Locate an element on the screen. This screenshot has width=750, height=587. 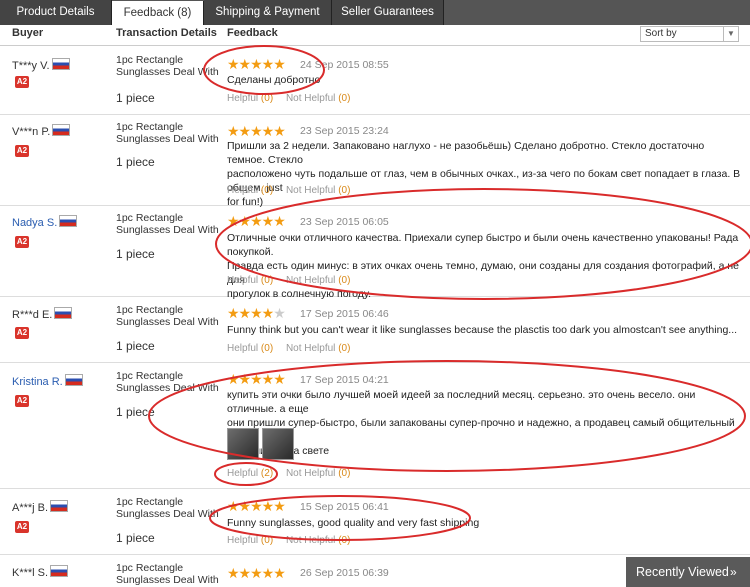
tab-shipping-payment: Shipping & Payment is located at coordinates (268, 12).